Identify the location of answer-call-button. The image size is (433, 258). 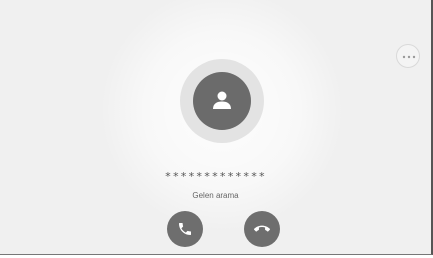
(185, 229).